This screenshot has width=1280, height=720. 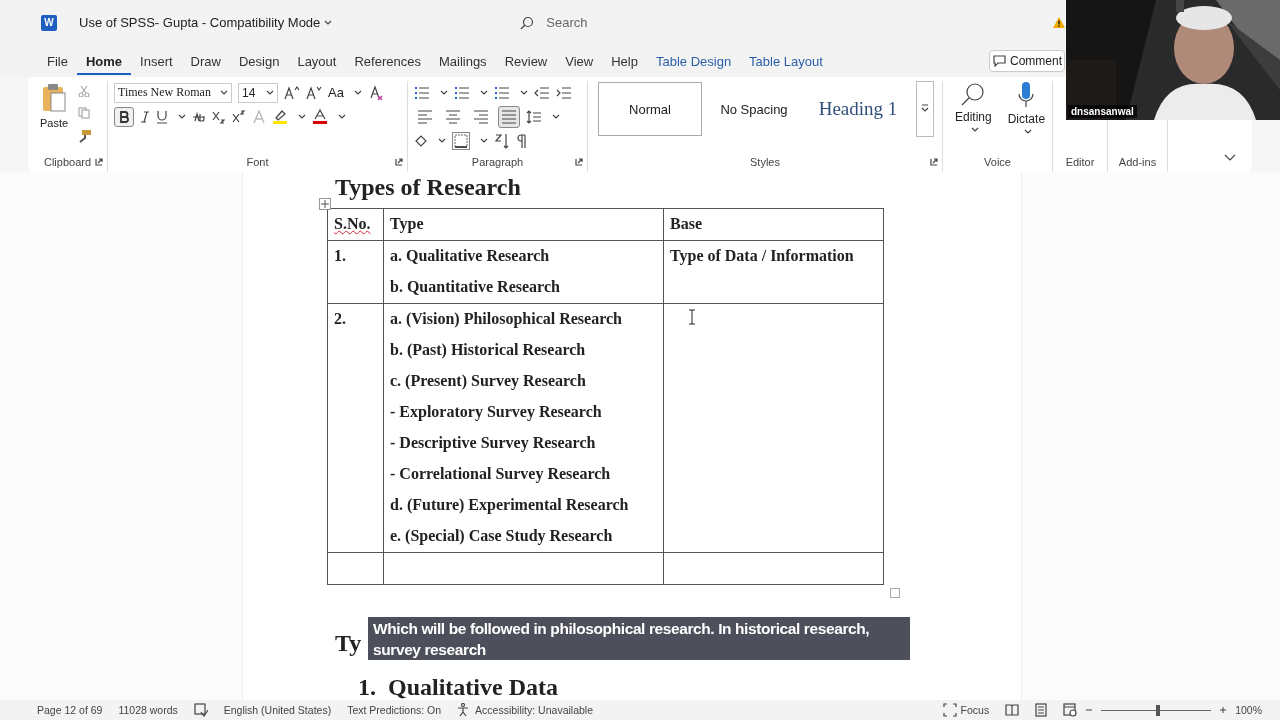 I want to click on group-label: Clipboard, so click(x=67, y=162).